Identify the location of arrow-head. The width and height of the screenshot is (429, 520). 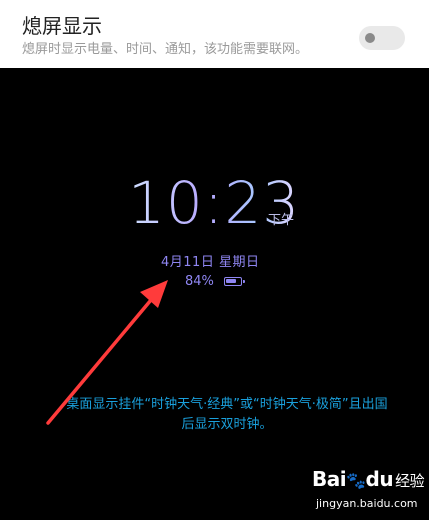
(154, 294).